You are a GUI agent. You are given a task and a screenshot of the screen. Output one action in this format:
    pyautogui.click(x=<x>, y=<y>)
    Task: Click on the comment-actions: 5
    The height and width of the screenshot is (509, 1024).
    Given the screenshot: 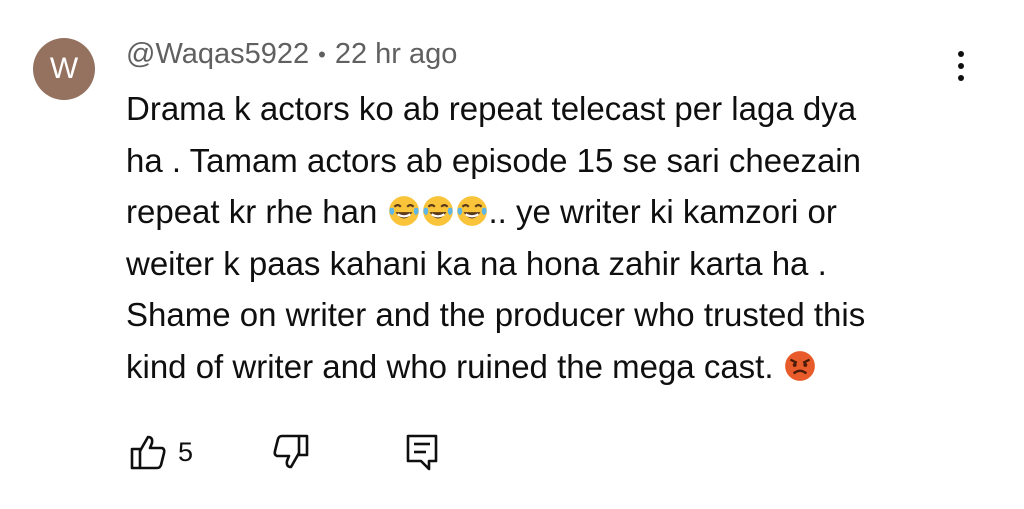 What is the action you would take?
    pyautogui.click(x=285, y=452)
    